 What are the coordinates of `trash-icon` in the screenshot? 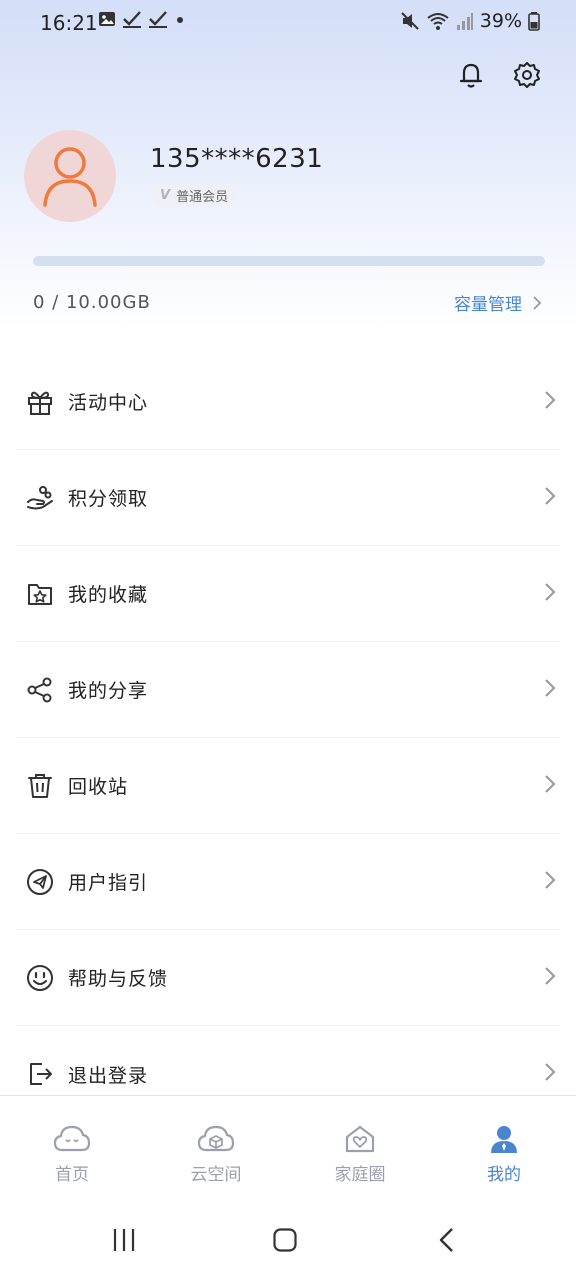 It's located at (40, 786).